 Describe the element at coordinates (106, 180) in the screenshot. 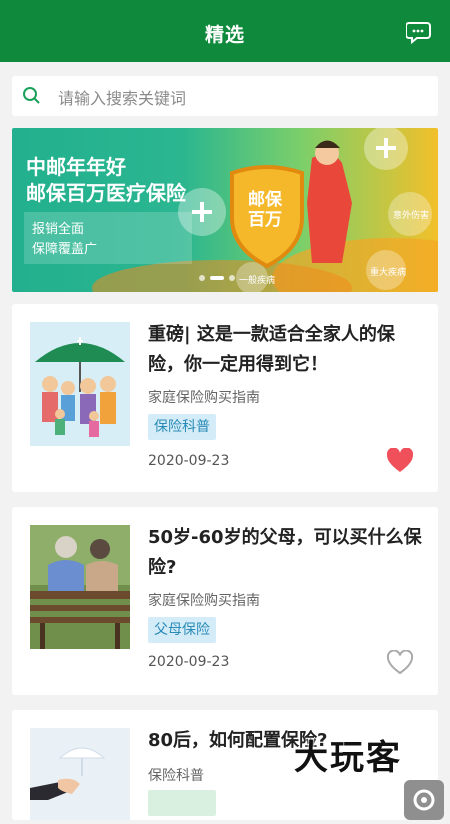

I see `banner-headline: 中邮年年好 邮保百万医疗保险` at that location.